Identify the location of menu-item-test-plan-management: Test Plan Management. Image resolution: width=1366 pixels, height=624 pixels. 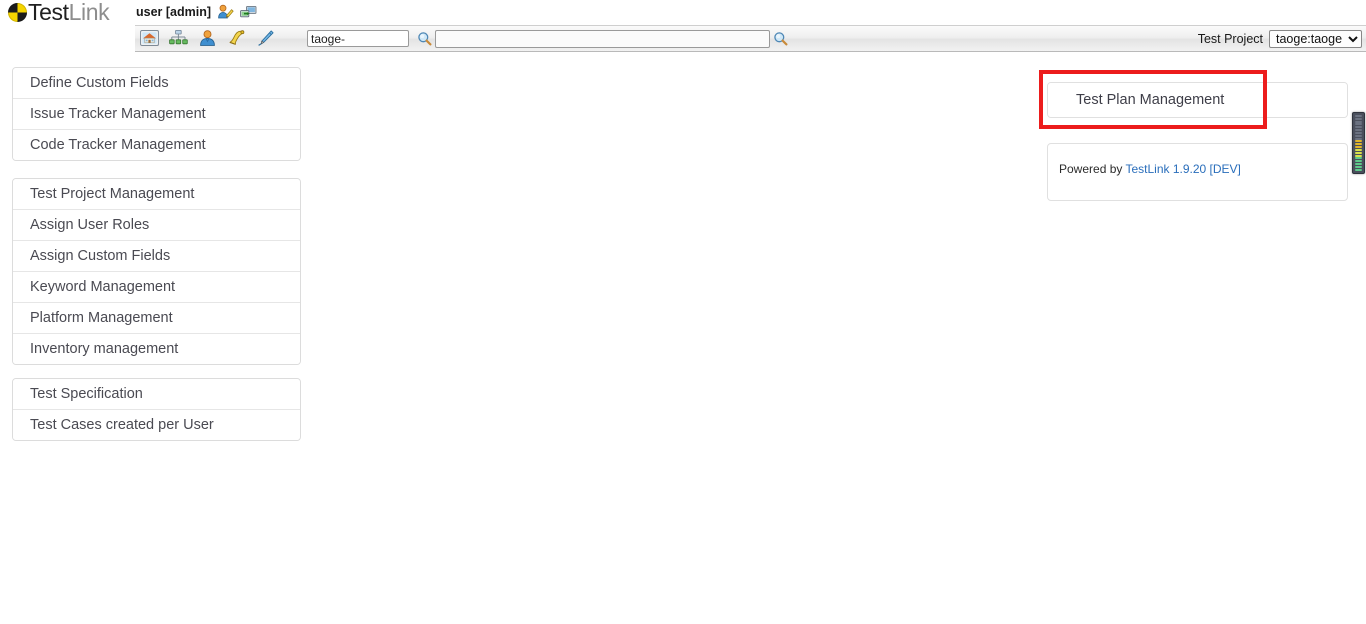
(1197, 100).